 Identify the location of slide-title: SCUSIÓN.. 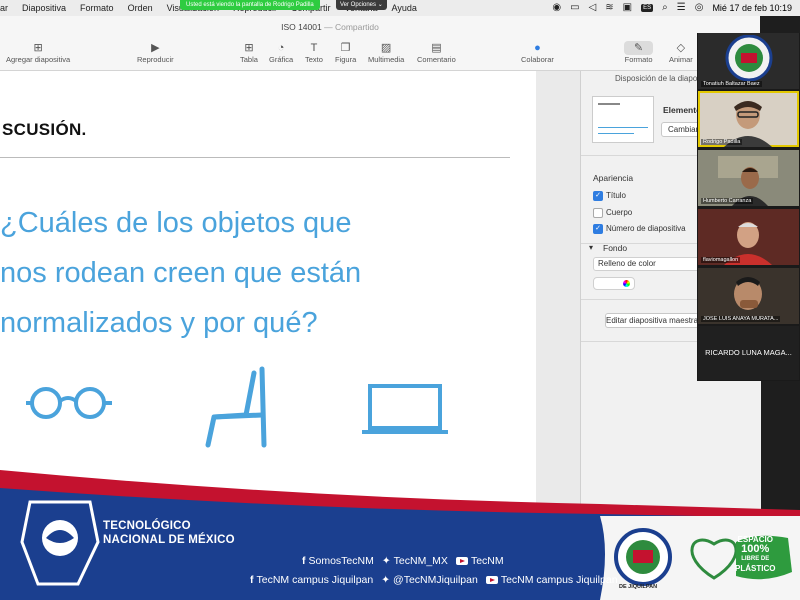
(44, 130).